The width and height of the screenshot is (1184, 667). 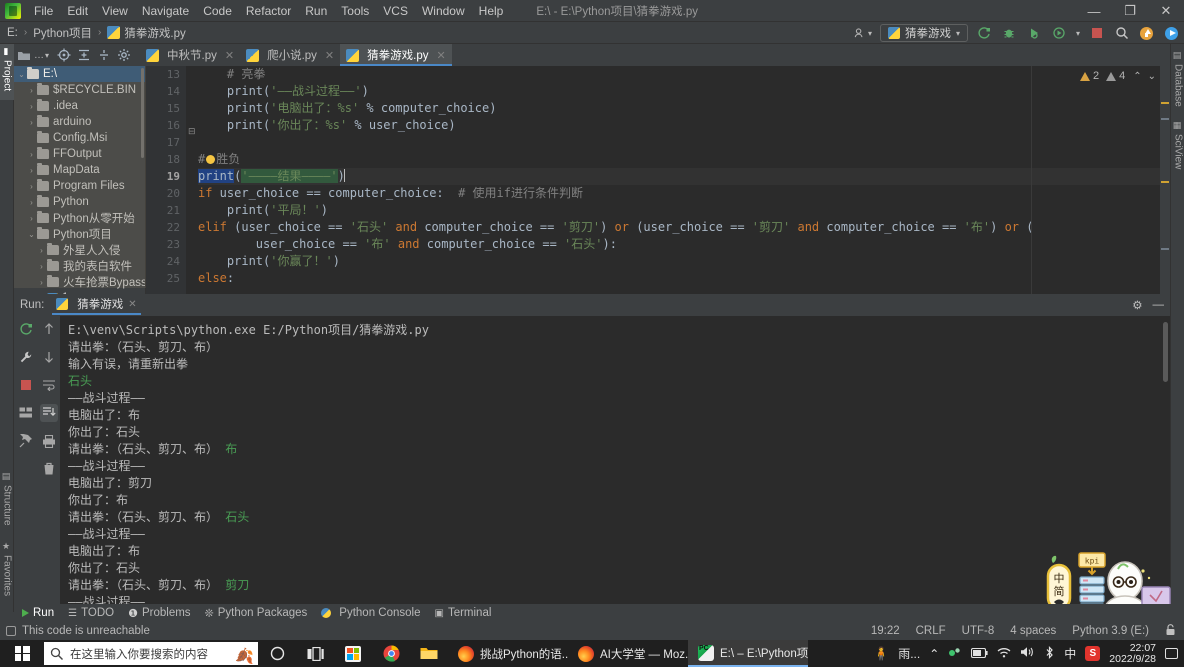 What do you see at coordinates (934, 654) in the screenshot?
I see `tray-chevron-up-icon: ⌃` at bounding box center [934, 654].